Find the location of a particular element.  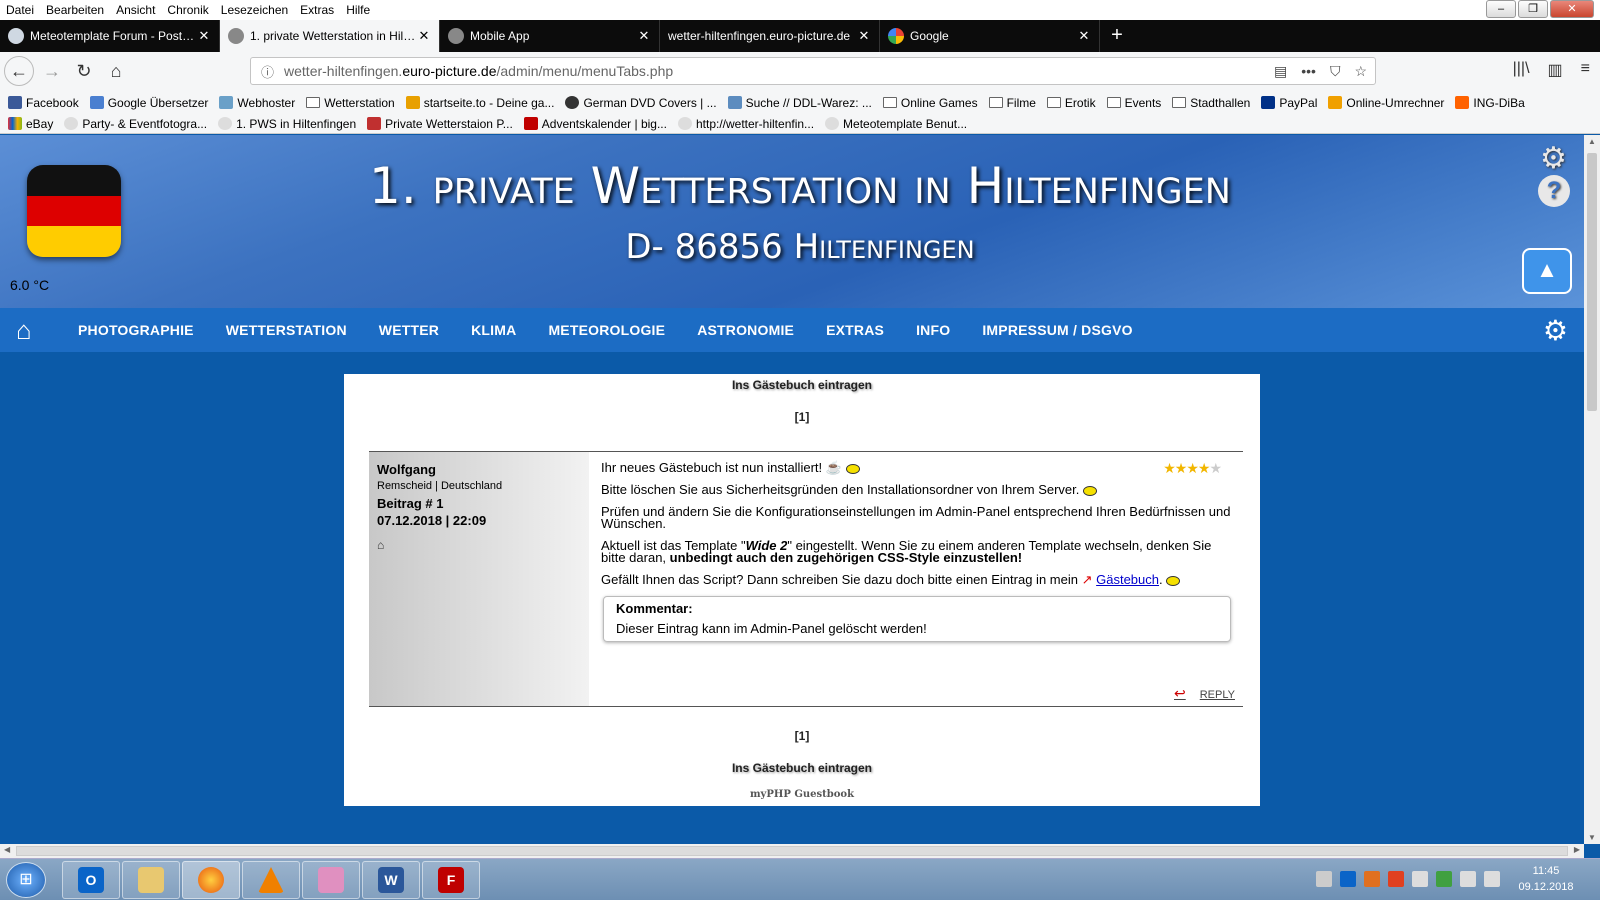

guestbook-link: Gästebuch is located at coordinates (1127, 579).